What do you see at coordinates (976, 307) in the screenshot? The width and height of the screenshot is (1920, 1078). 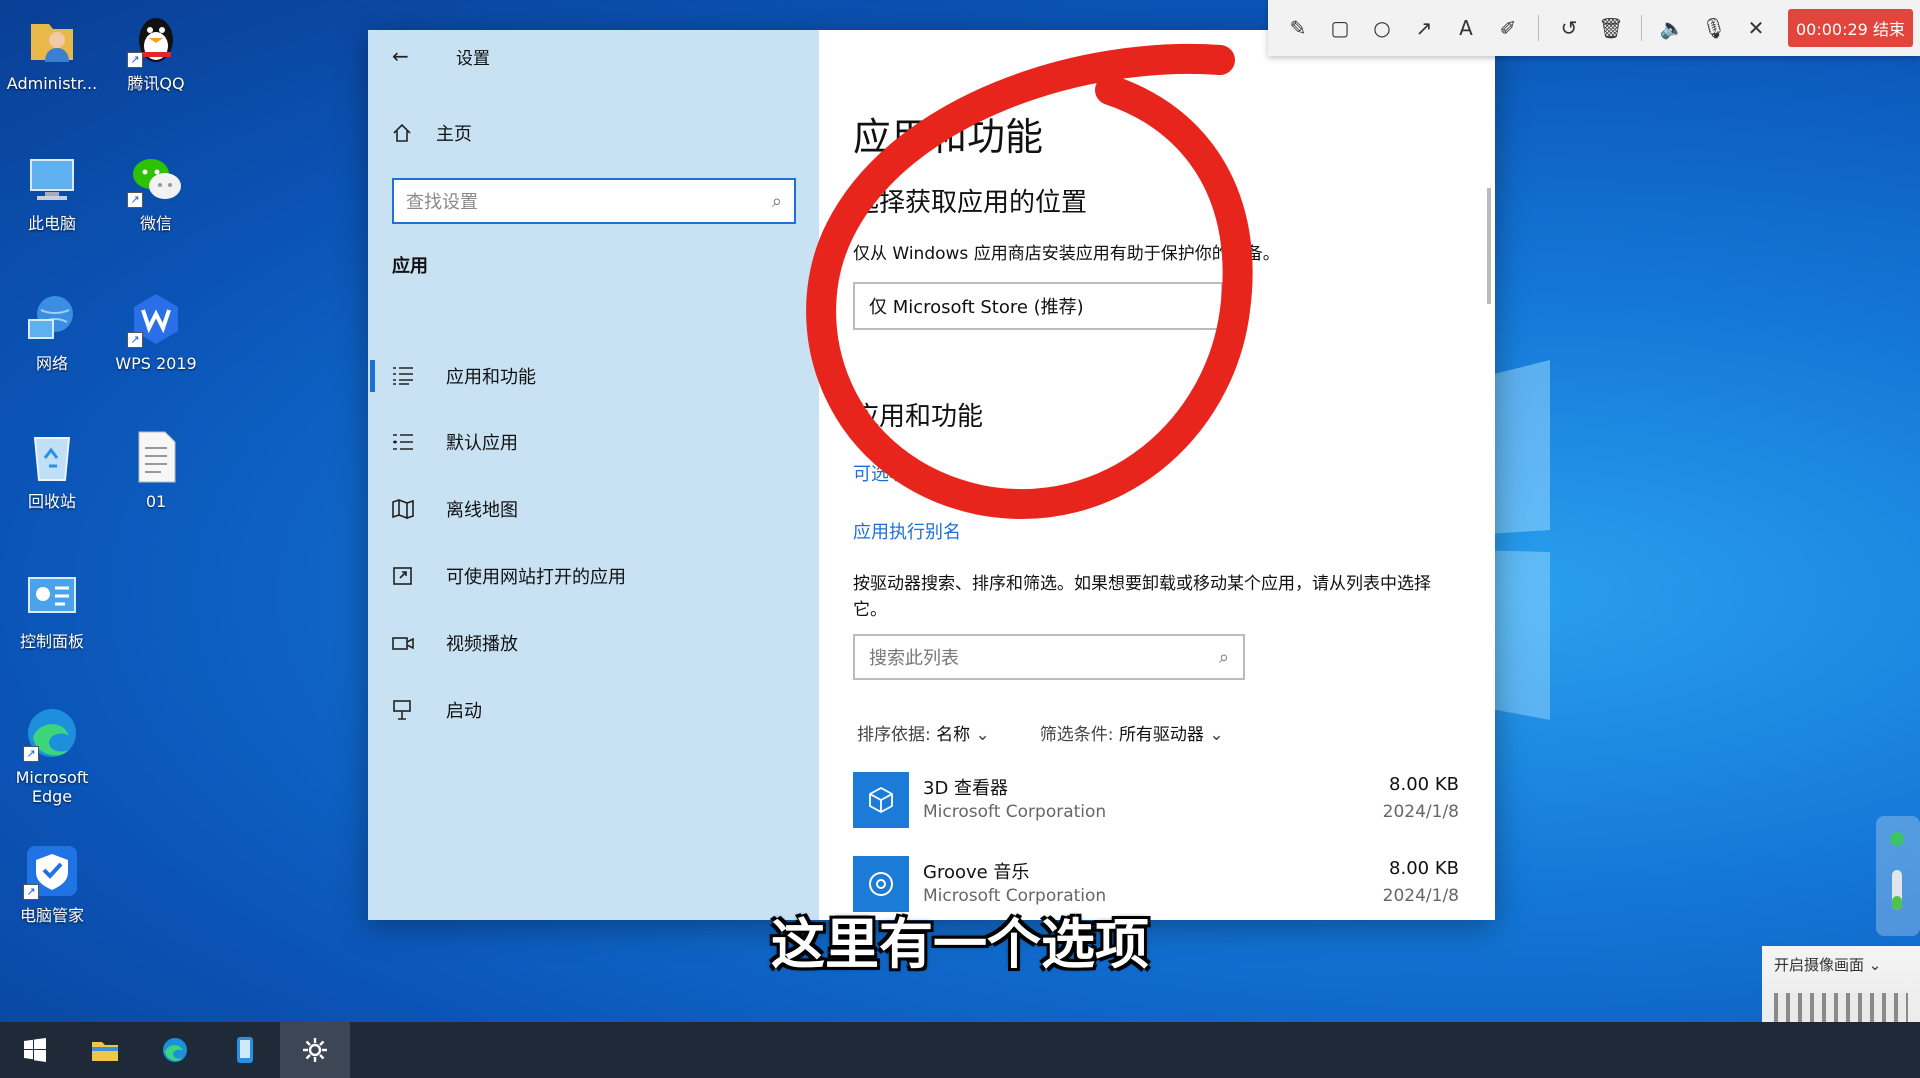 I see `install-source-value: 仅 Microsoft Store (推荐)` at bounding box center [976, 307].